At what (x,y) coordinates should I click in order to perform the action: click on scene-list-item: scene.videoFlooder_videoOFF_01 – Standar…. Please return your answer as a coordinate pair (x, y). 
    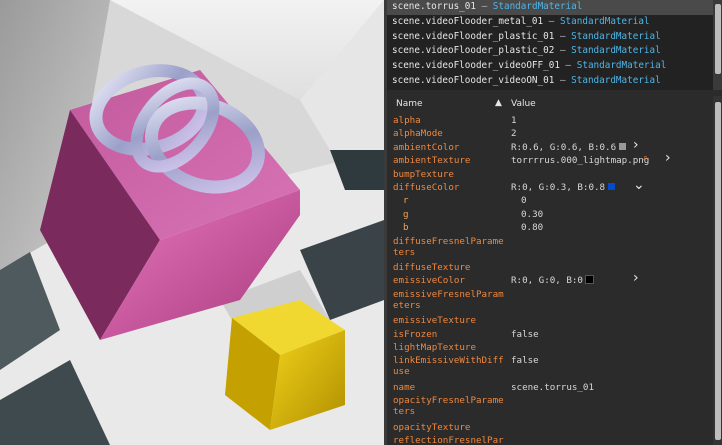
    Looking at the image, I should click on (550, 66).